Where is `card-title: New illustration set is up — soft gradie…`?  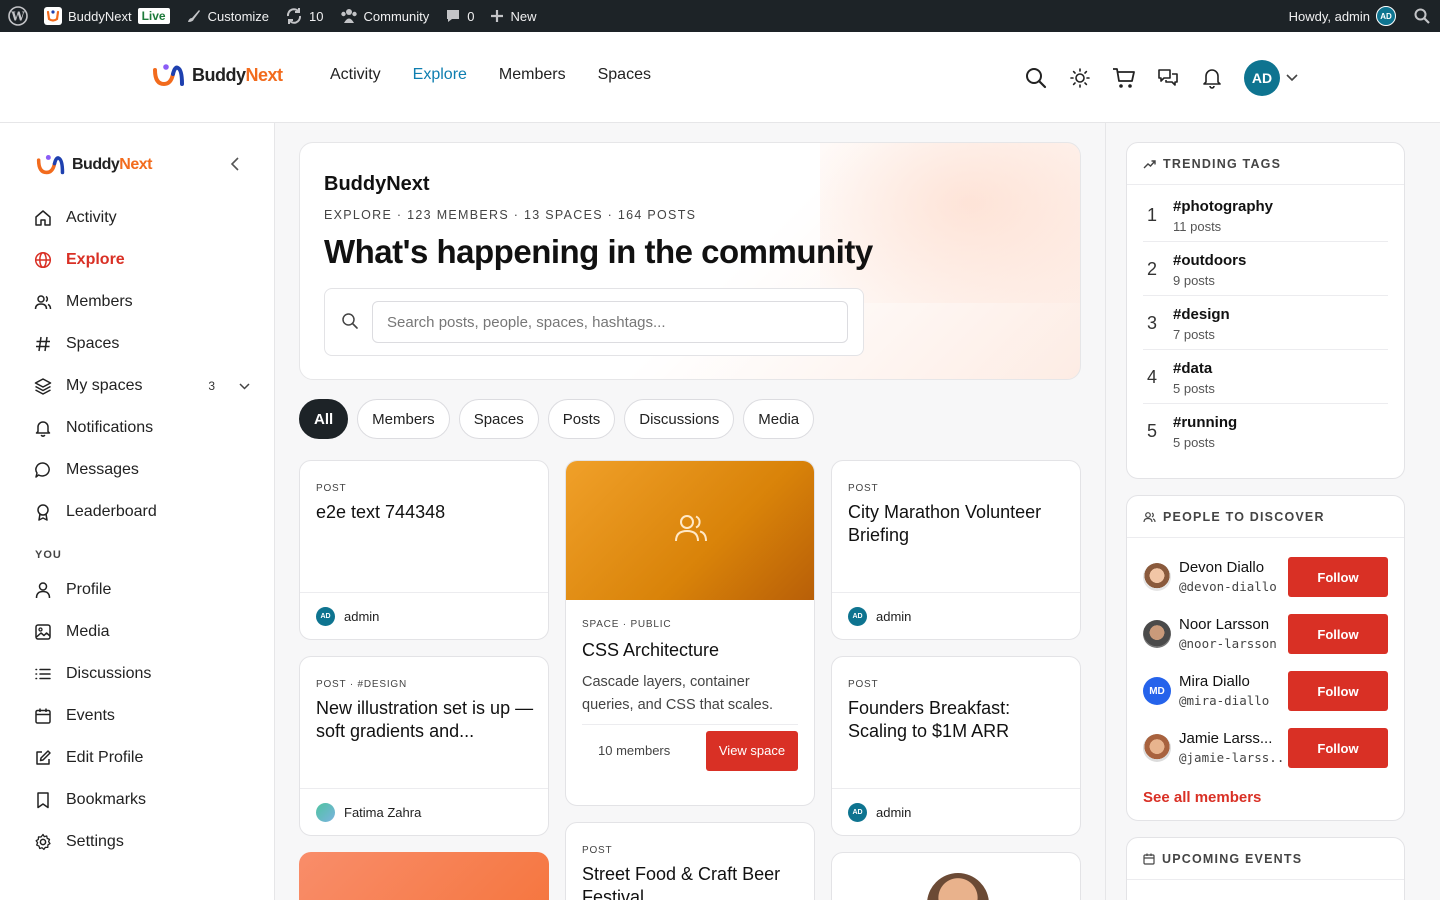 card-title: New illustration set is up — soft gradie… is located at coordinates (425, 720).